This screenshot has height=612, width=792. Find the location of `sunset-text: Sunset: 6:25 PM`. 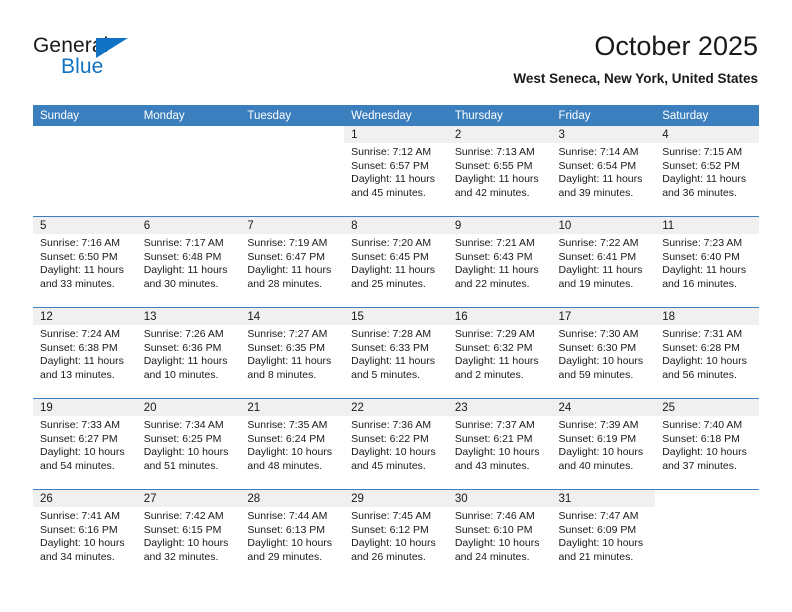

sunset-text: Sunset: 6:25 PM is located at coordinates (182, 438).